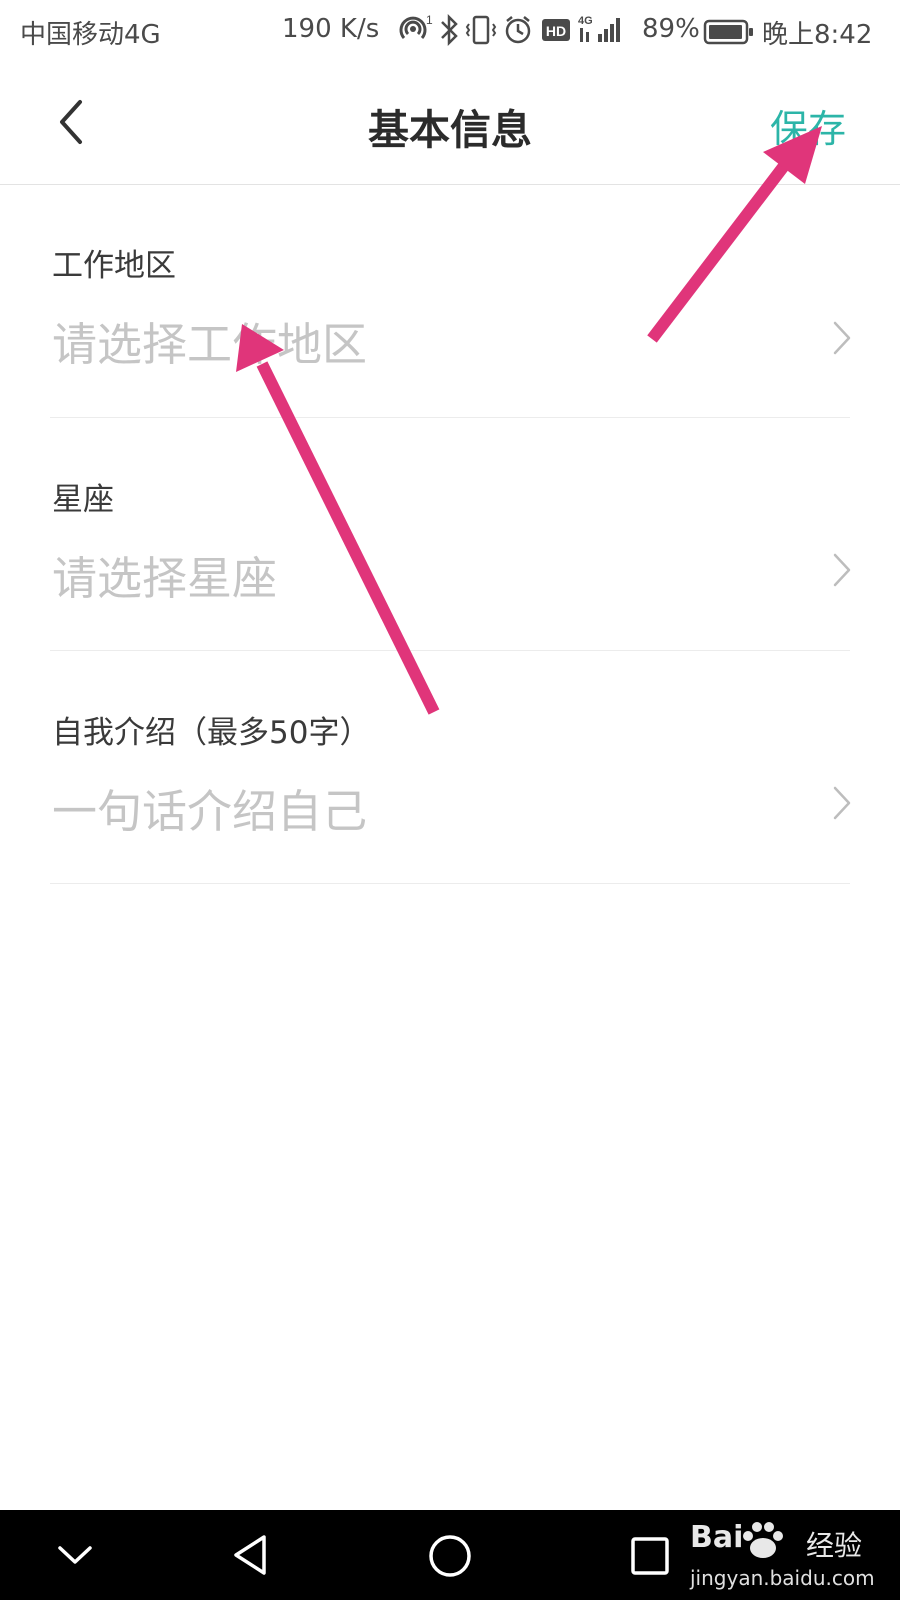  I want to click on watermark-suffix: 经验, so click(834, 1545).